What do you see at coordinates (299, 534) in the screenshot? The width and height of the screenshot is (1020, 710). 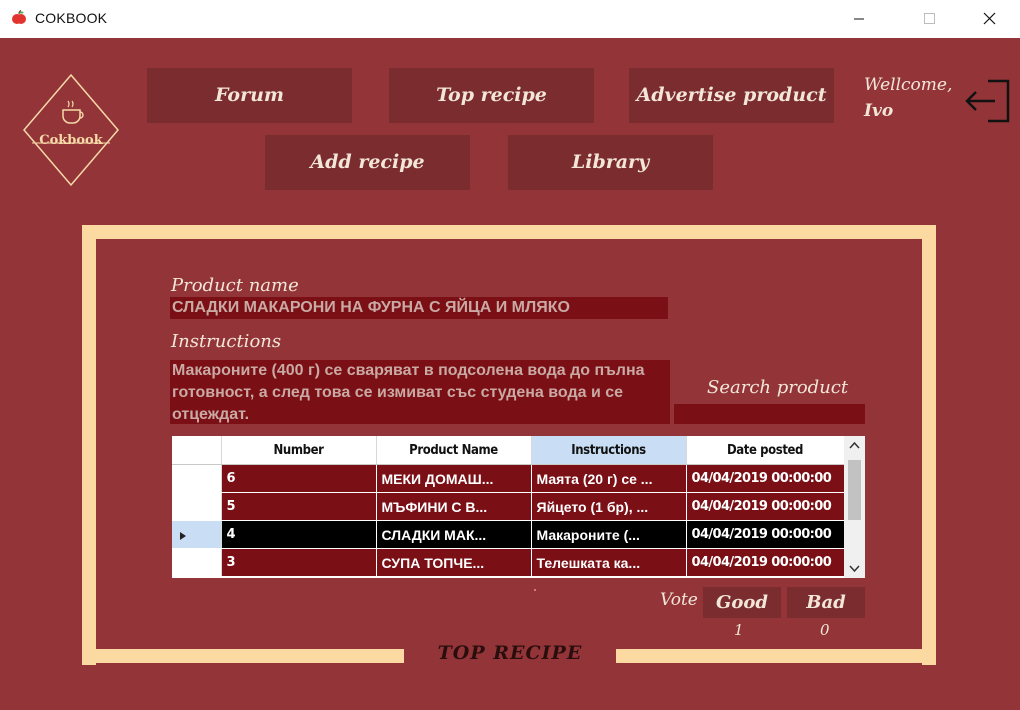 I see `cell-number: 4` at bounding box center [299, 534].